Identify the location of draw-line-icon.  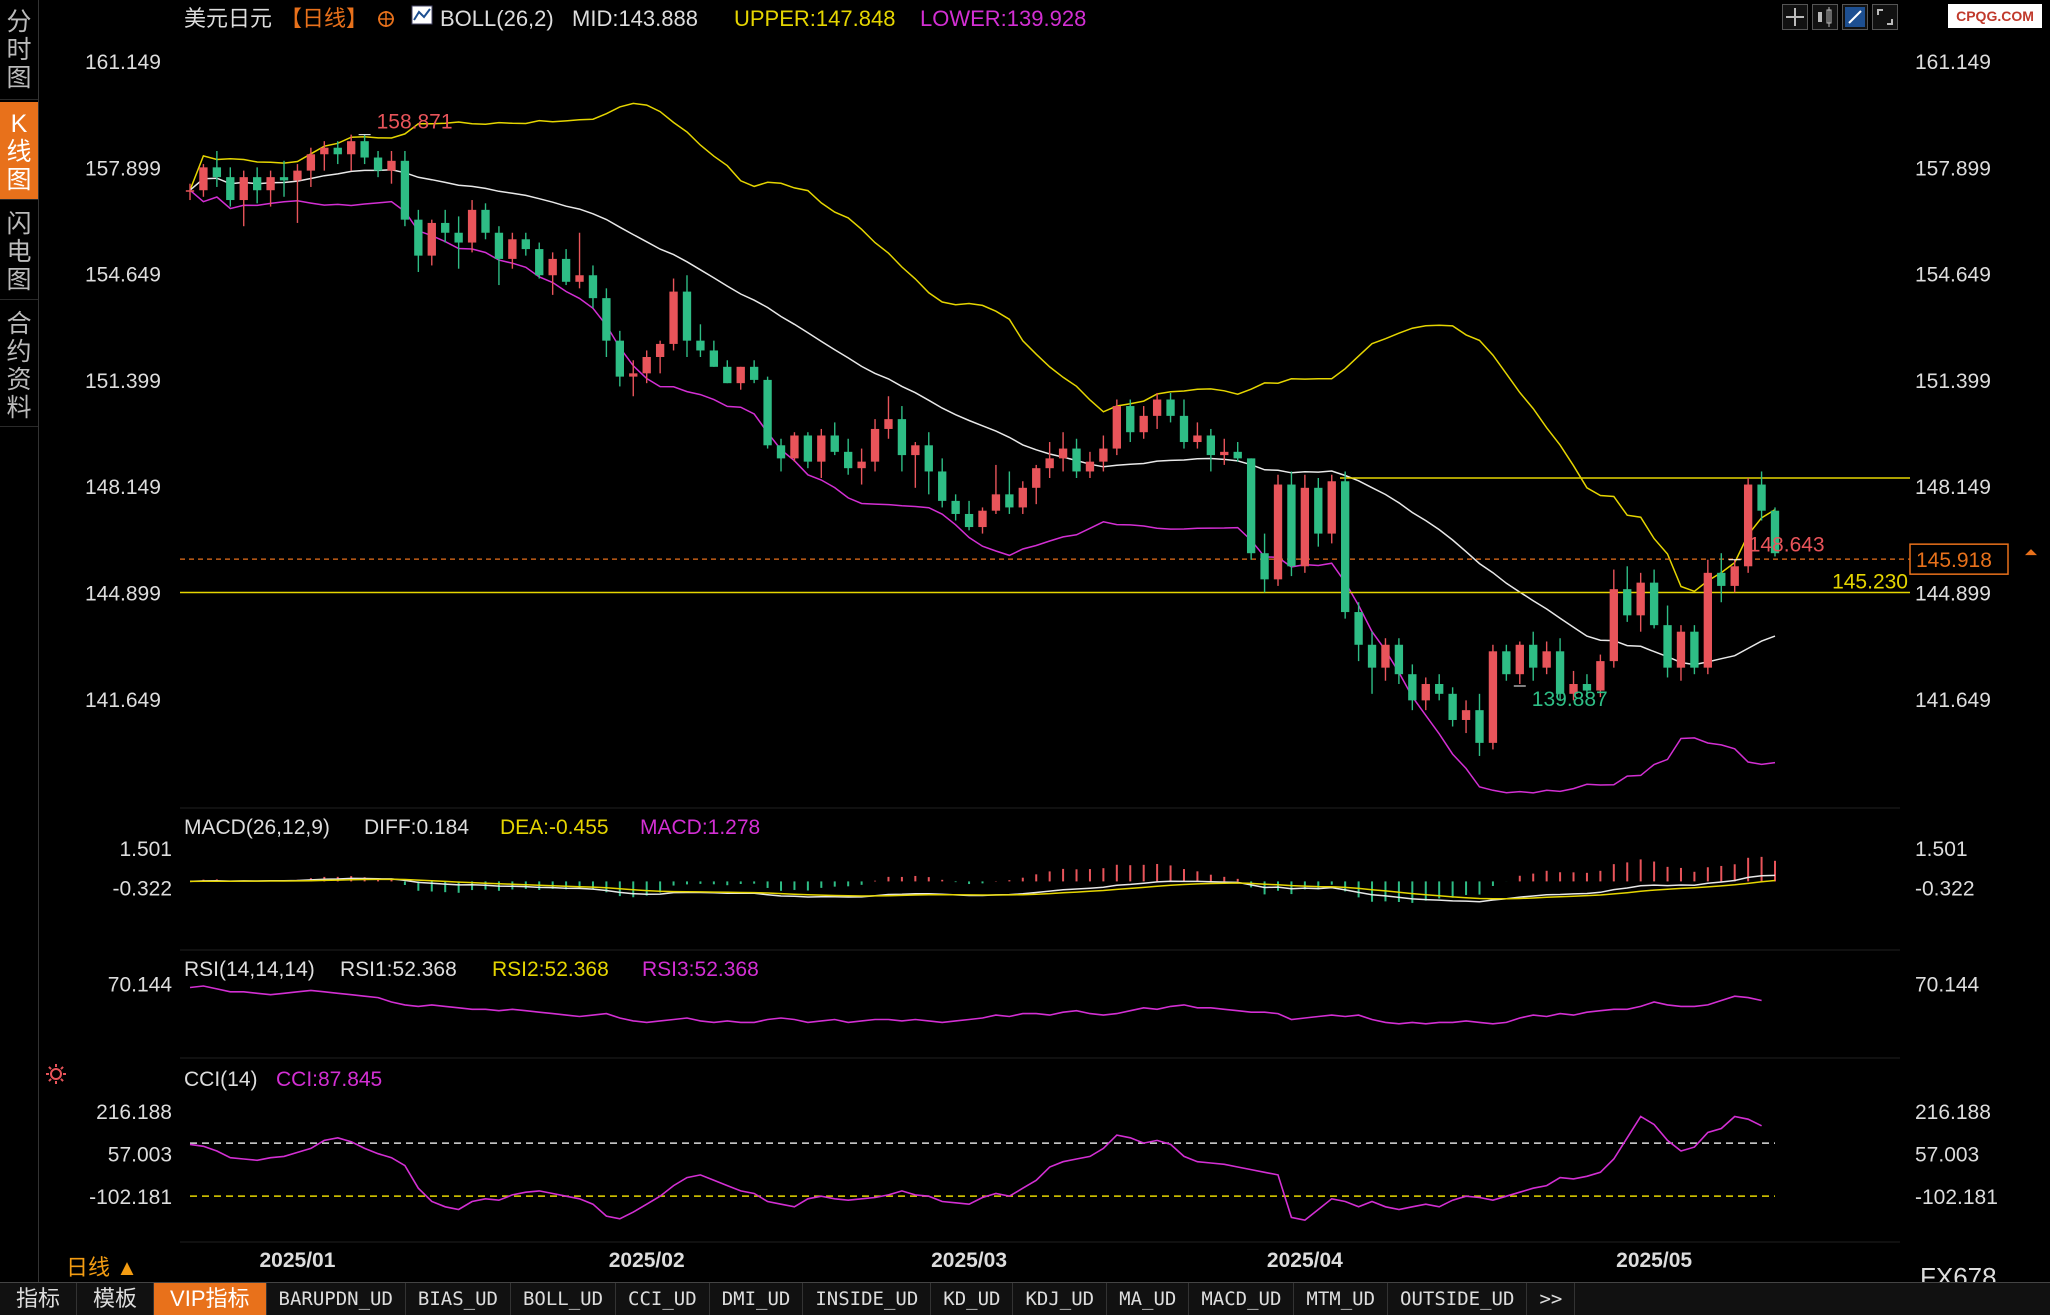
(1855, 17).